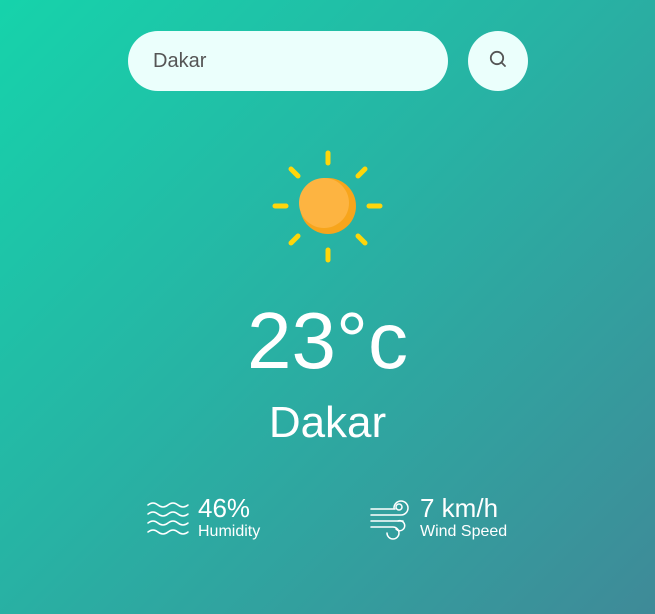  Describe the element at coordinates (390, 518) in the screenshot. I see `wind-icon` at that location.